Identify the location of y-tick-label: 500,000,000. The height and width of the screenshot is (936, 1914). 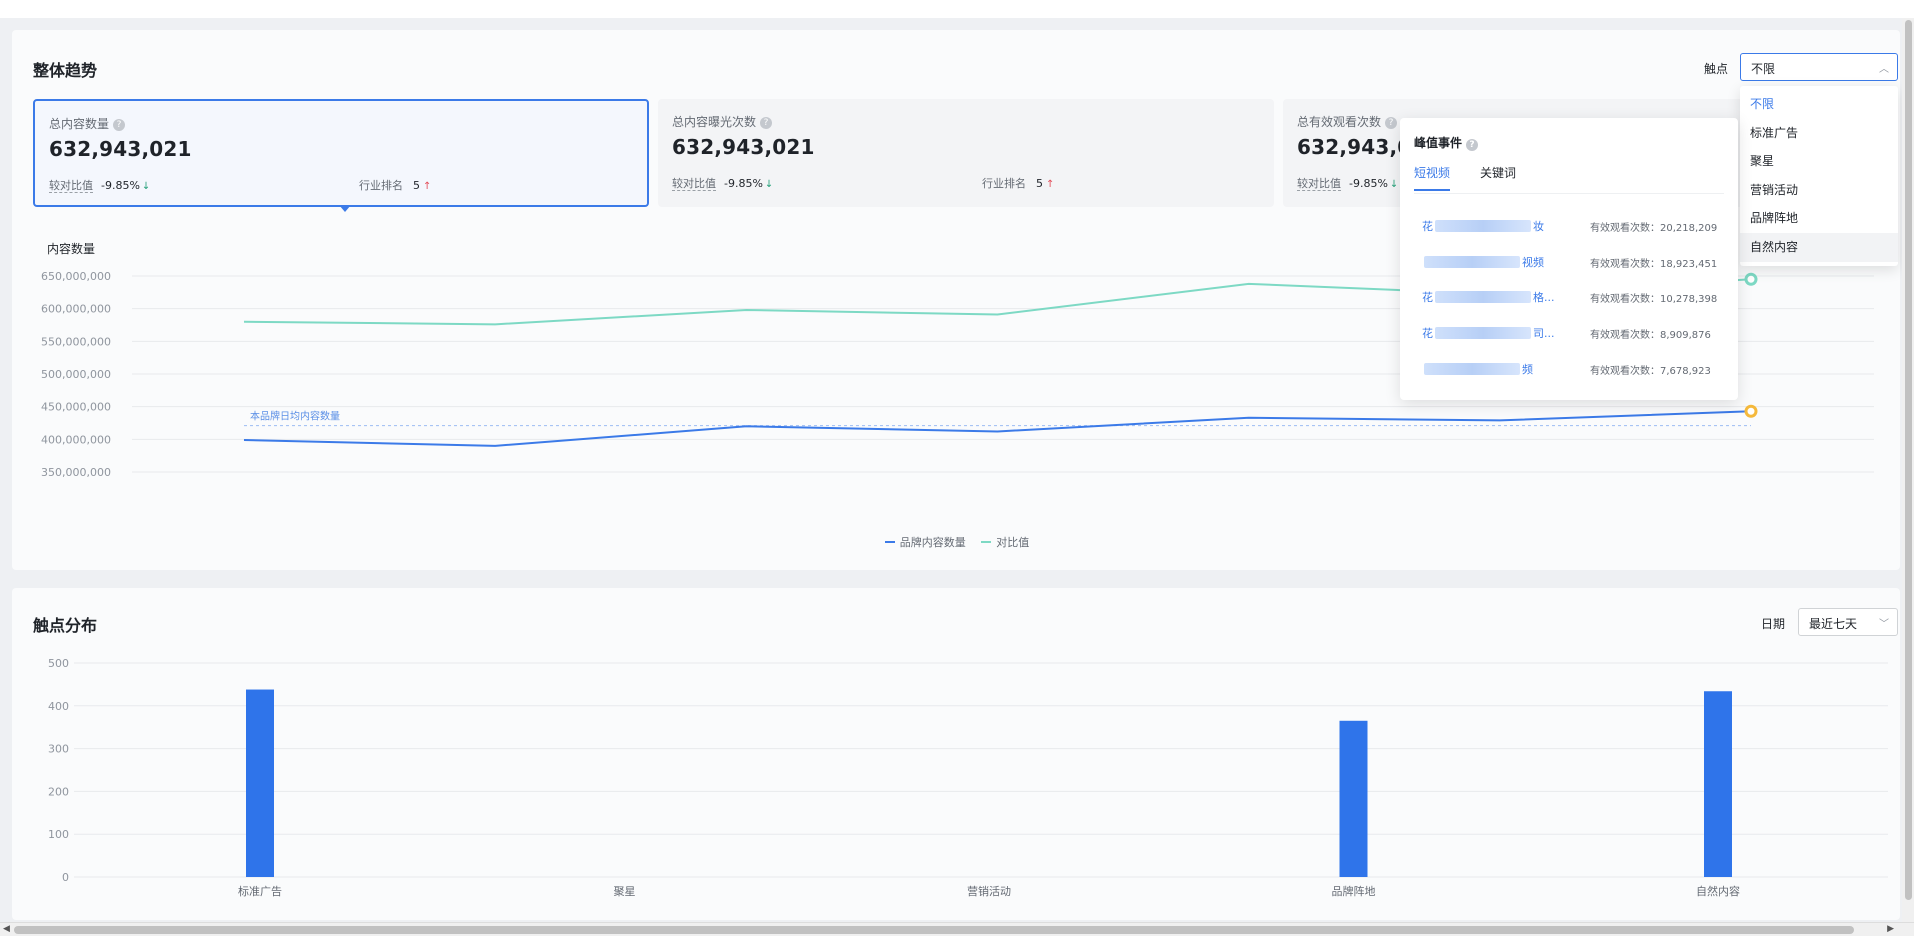
(76, 374).